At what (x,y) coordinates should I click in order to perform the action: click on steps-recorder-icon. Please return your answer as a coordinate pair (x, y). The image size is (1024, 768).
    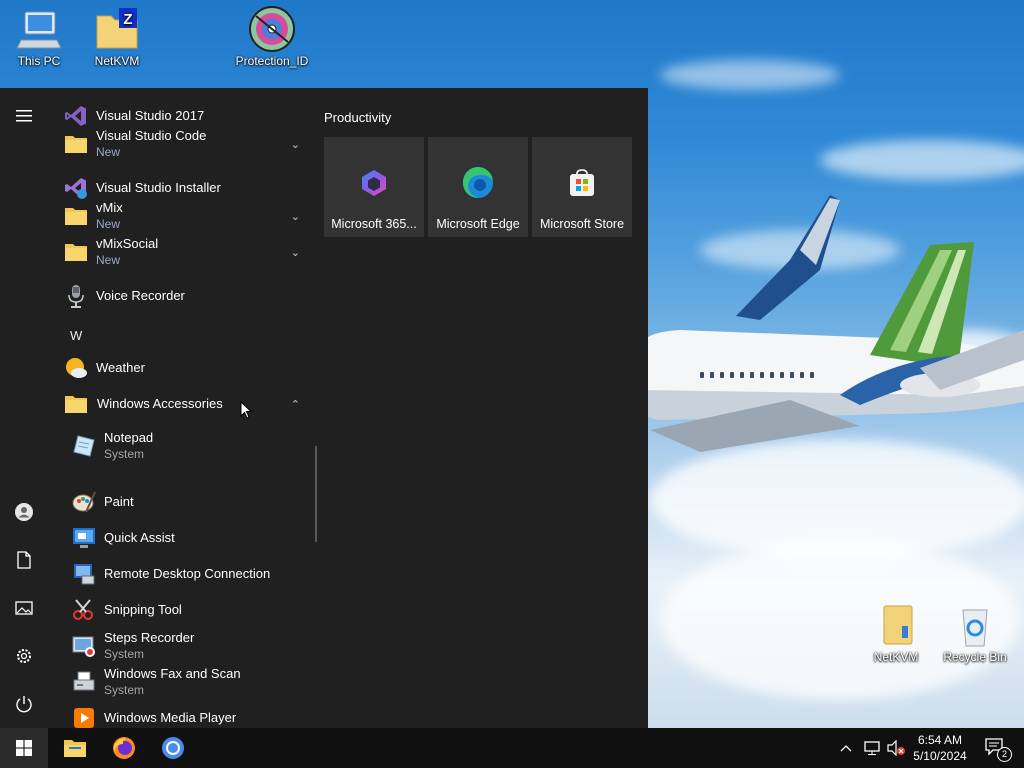
    Looking at the image, I should click on (84, 646).